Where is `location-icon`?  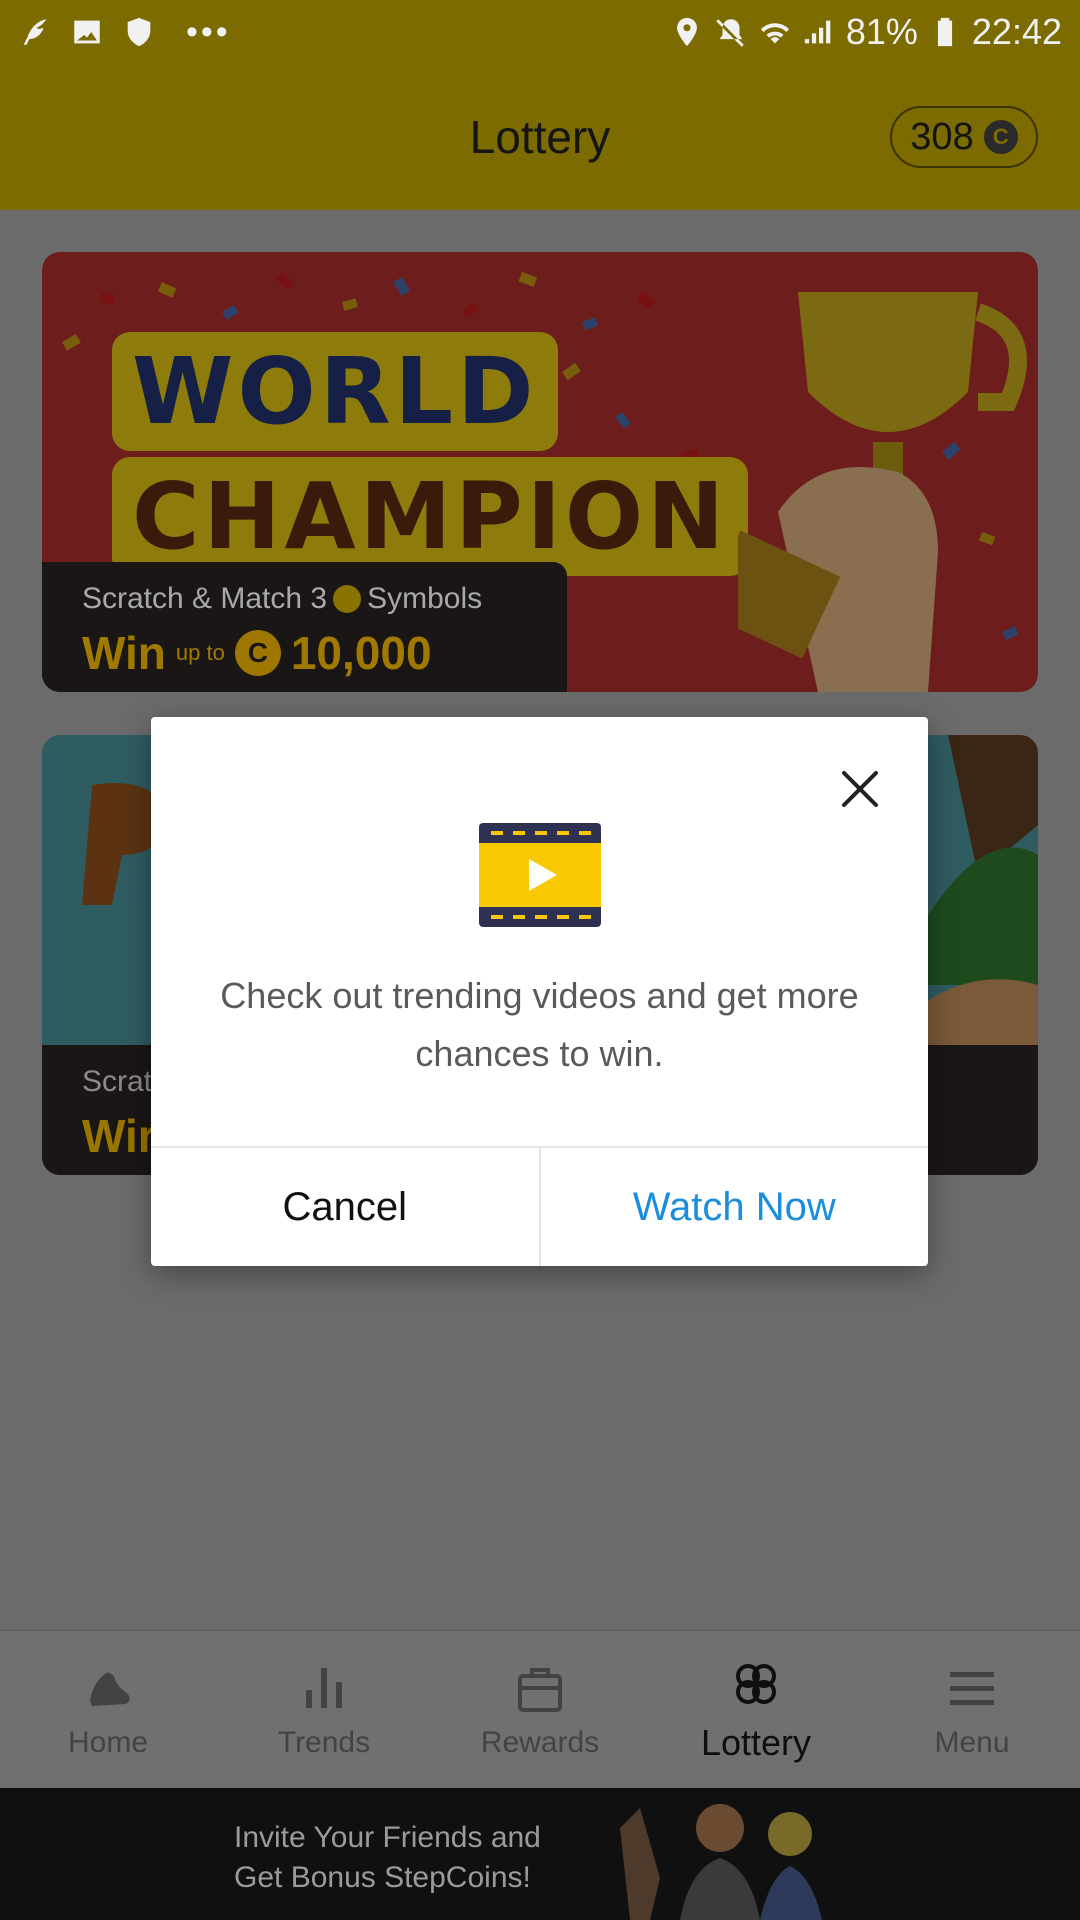
location-icon is located at coordinates (687, 32).